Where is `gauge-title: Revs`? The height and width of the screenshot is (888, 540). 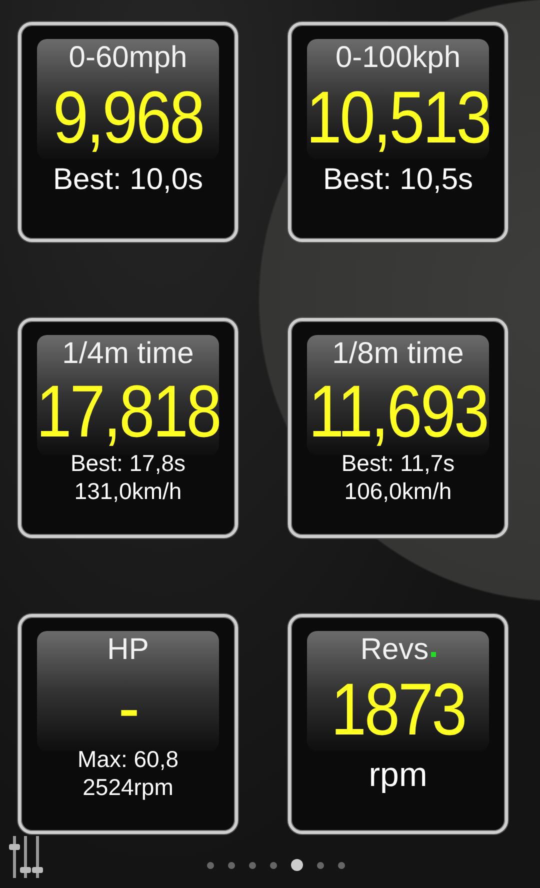 gauge-title: Revs is located at coordinates (394, 650).